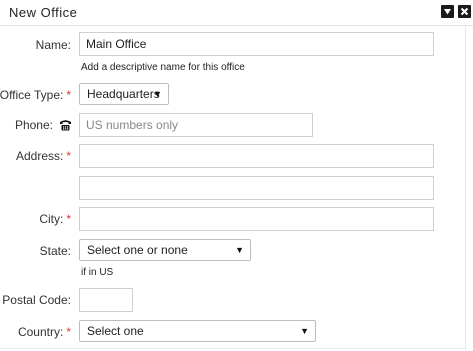 This screenshot has width=473, height=351. Describe the element at coordinates (65, 125) in the screenshot. I see `telephone-icon` at that location.